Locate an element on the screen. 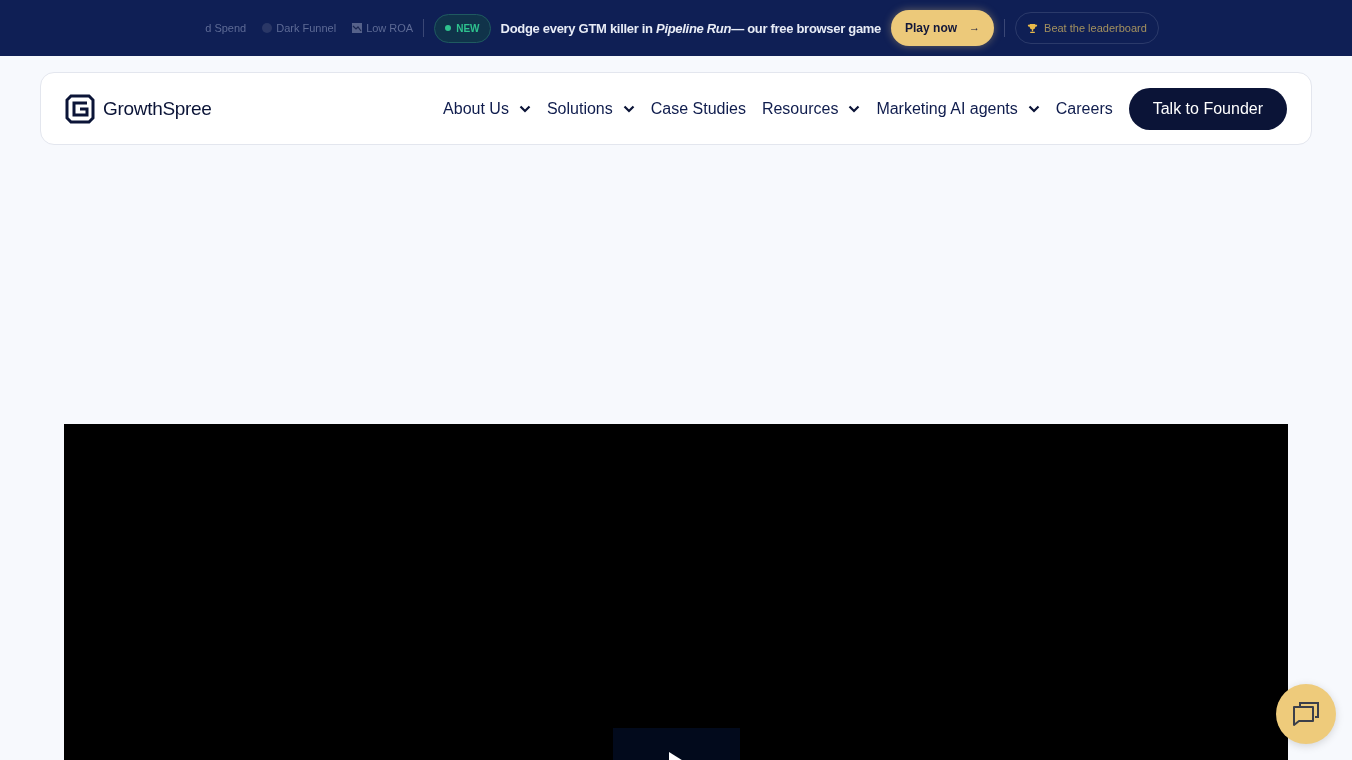  nav-link: Careers is located at coordinates (1084, 108).